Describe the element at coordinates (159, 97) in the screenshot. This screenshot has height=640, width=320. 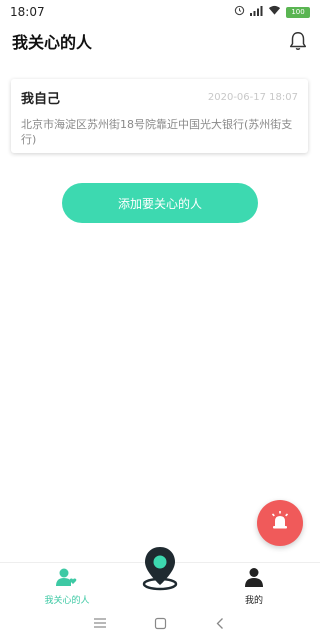
I see `card-header: 我自己 2020-06-17 18:07` at that location.